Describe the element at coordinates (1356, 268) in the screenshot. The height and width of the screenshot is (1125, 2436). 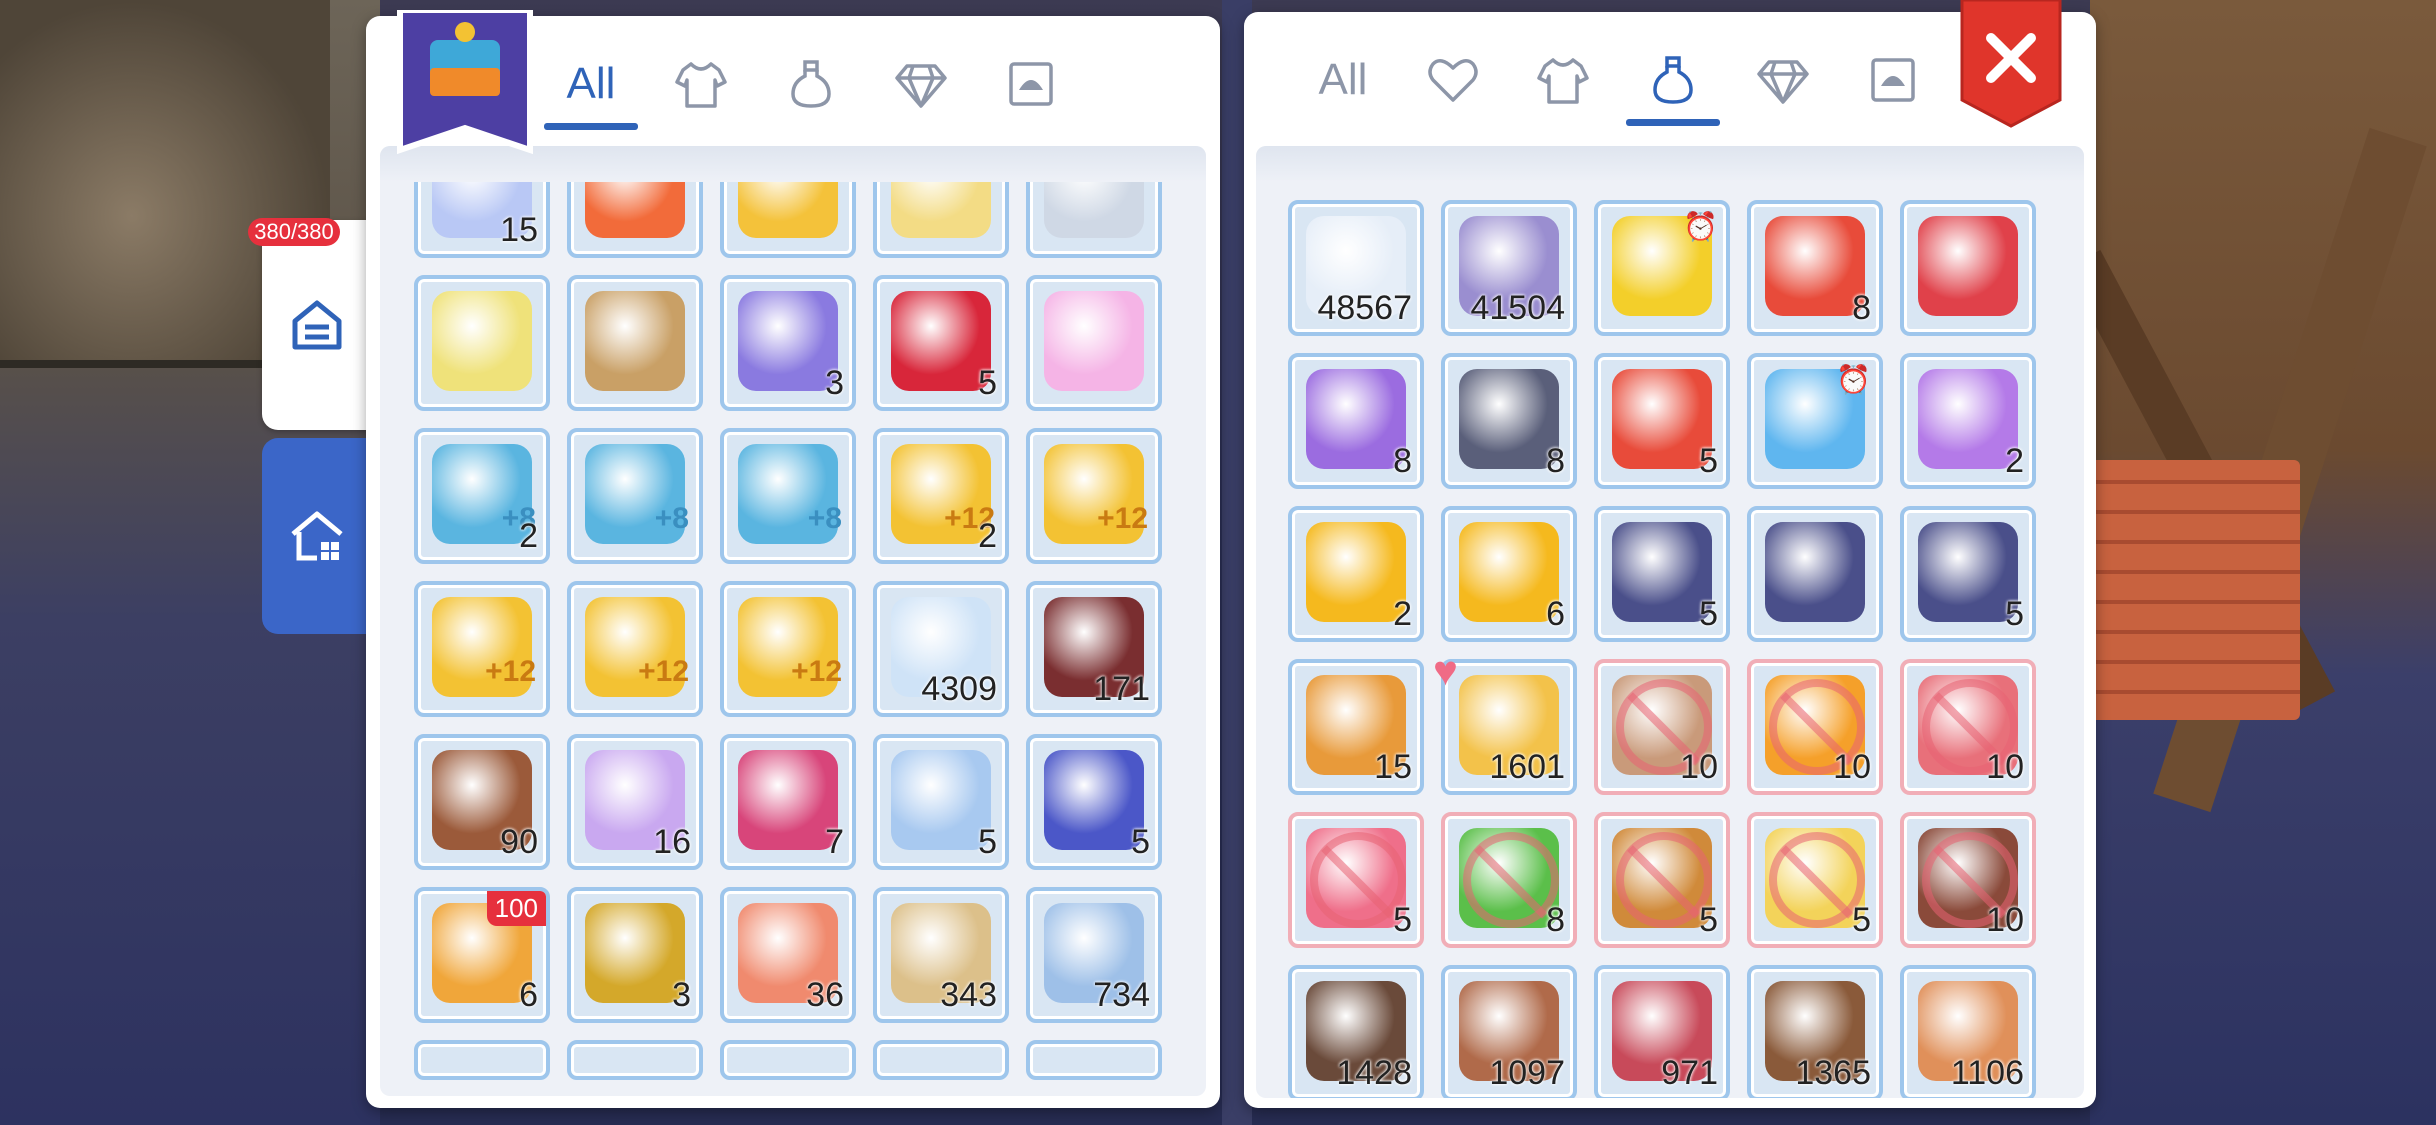
I see `item-slot: 48567` at that location.